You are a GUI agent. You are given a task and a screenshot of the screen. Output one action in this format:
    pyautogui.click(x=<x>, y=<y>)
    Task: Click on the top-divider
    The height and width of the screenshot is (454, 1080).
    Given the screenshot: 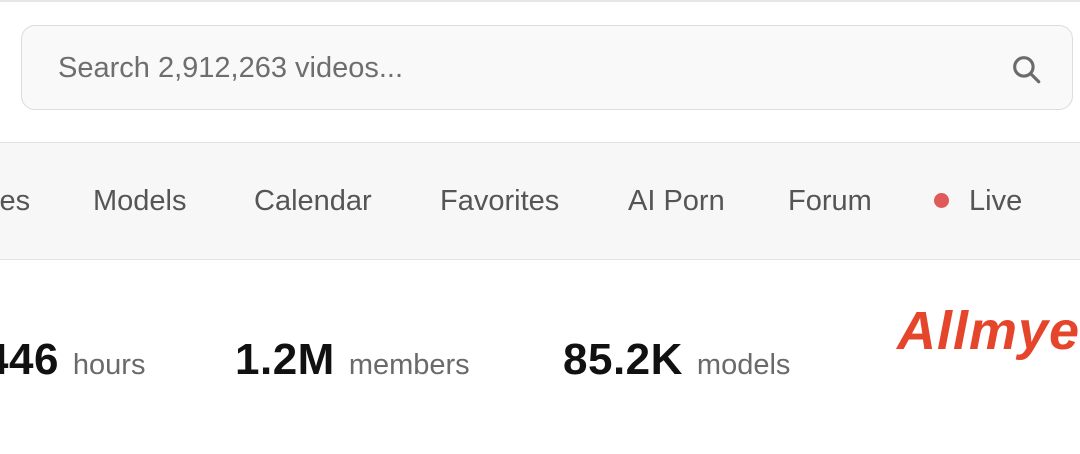 What is the action you would take?
    pyautogui.click(x=540, y=1)
    